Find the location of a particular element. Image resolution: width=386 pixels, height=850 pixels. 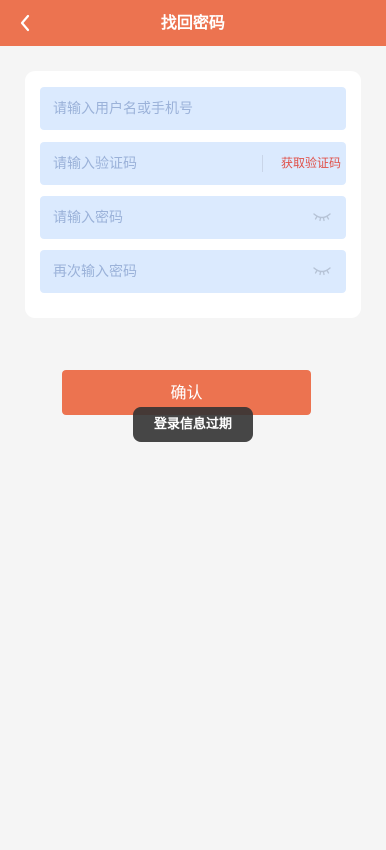

password-input is located at coordinates (170, 217).